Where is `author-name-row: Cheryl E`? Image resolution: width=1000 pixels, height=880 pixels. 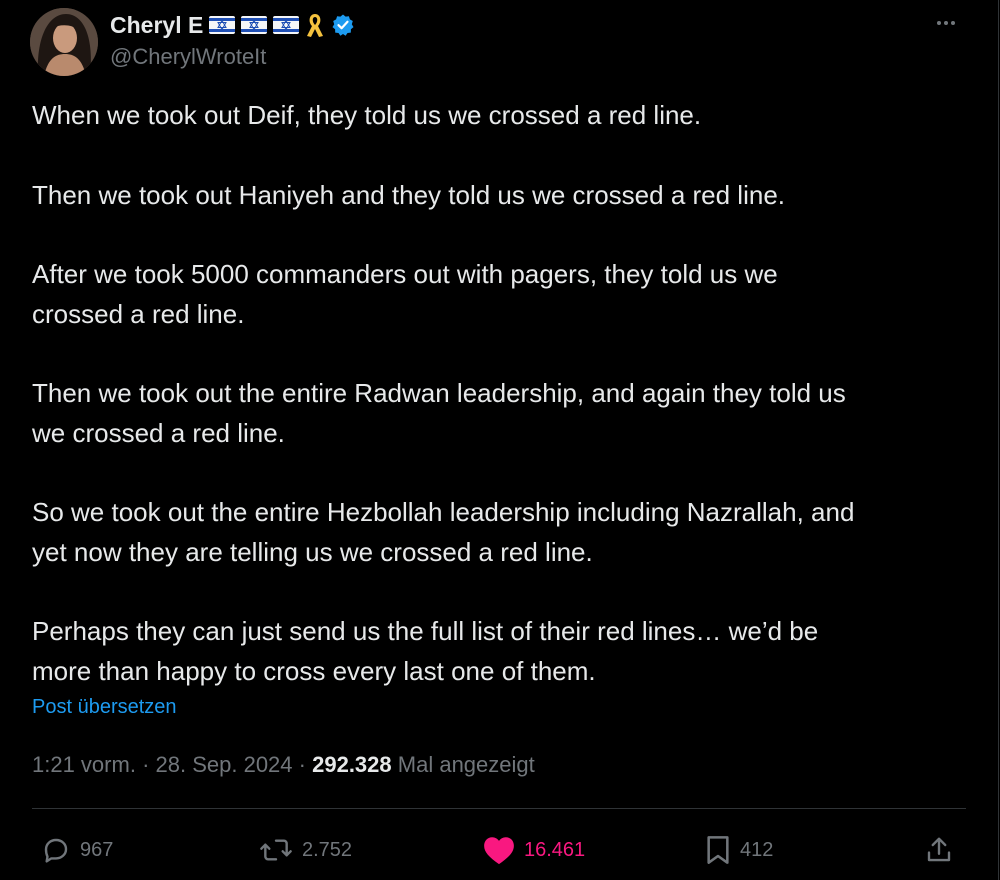 author-name-row: Cheryl E is located at coordinates (232, 25).